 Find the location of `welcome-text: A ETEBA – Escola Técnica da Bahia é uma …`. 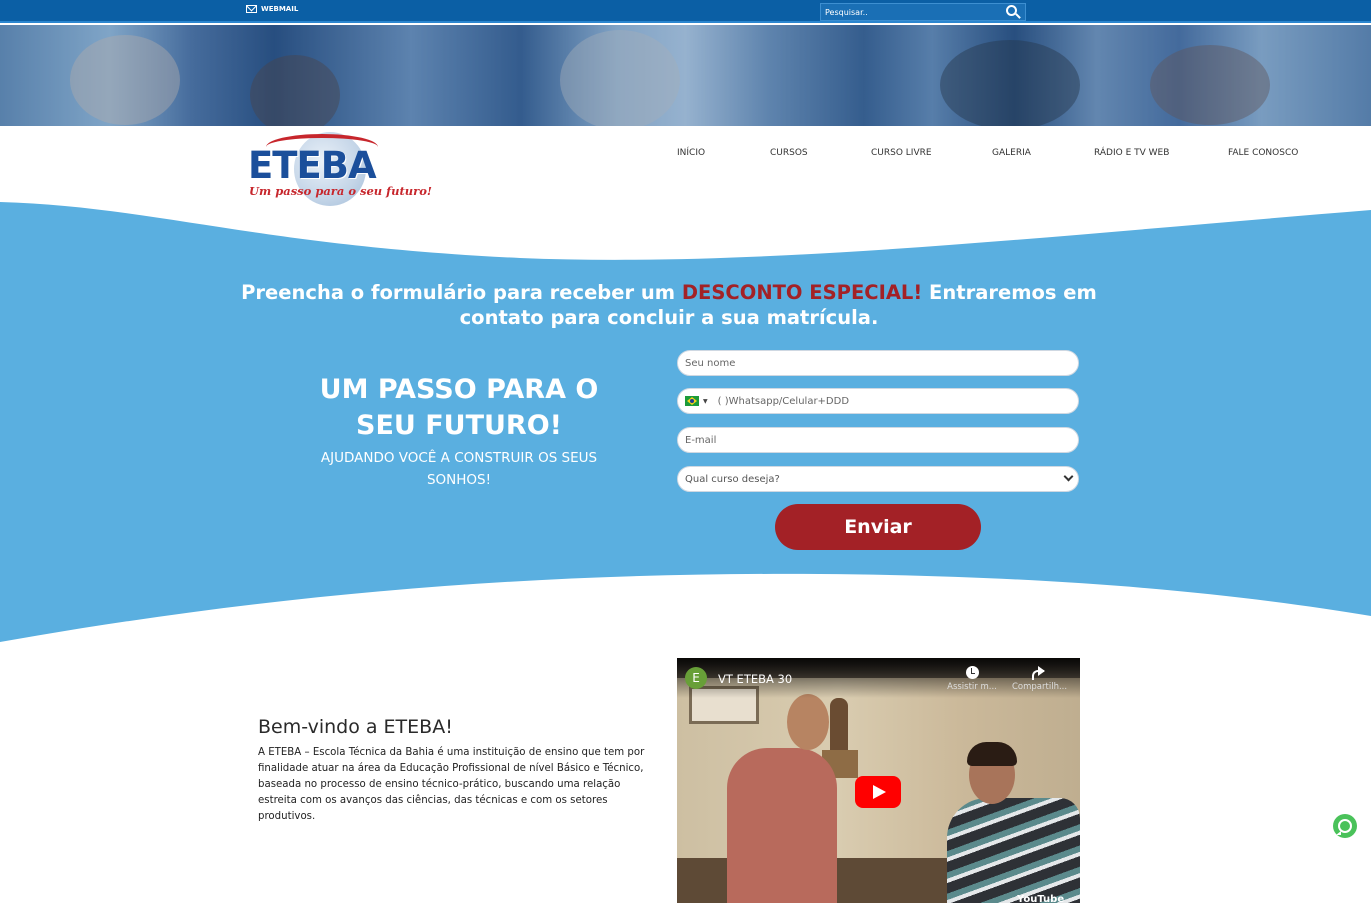

welcome-text: A ETEBA – Escola Técnica da Bahia é uma … is located at coordinates (451, 784).